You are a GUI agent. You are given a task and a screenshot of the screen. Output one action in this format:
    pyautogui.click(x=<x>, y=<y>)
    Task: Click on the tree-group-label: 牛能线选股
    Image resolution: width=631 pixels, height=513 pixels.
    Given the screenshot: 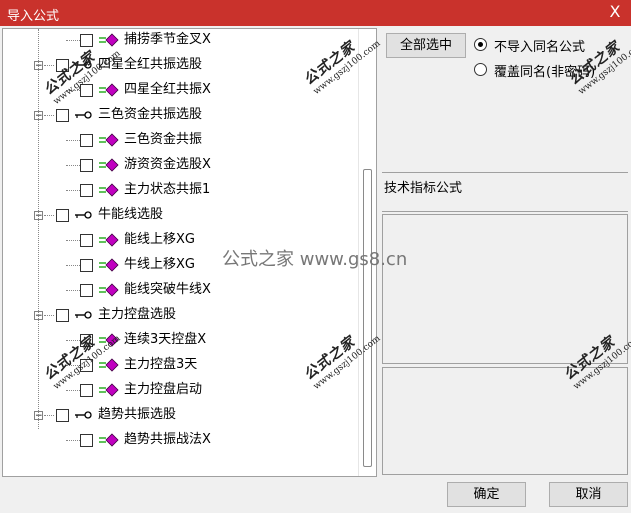 What is the action you would take?
    pyautogui.click(x=131, y=214)
    